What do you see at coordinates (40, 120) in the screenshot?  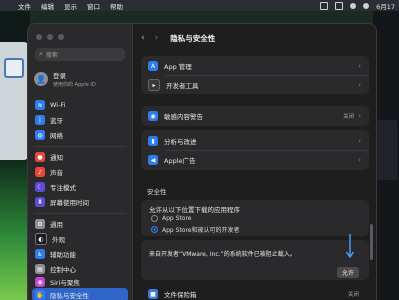 I see `bluetooth-icon: ᛒ` at bounding box center [40, 120].